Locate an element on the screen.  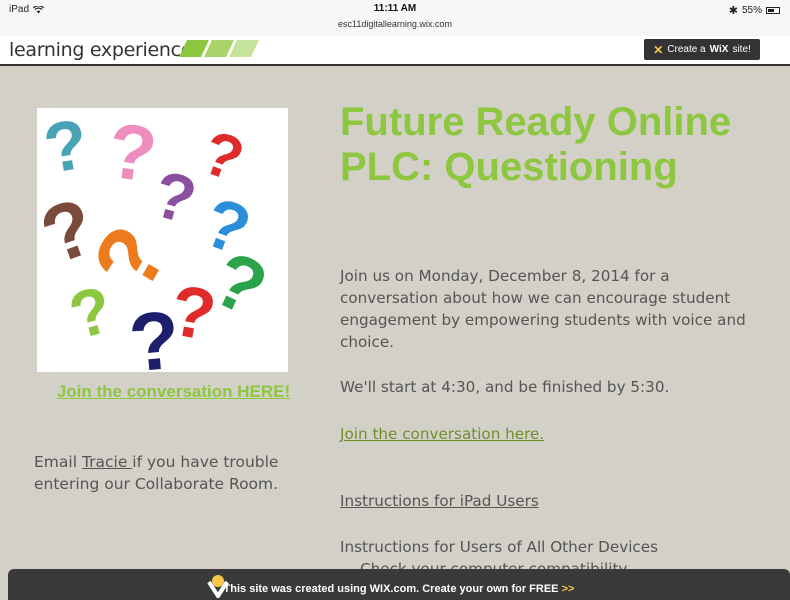
wix-promo-post: . Create your own for FREE is located at coordinates (489, 589).